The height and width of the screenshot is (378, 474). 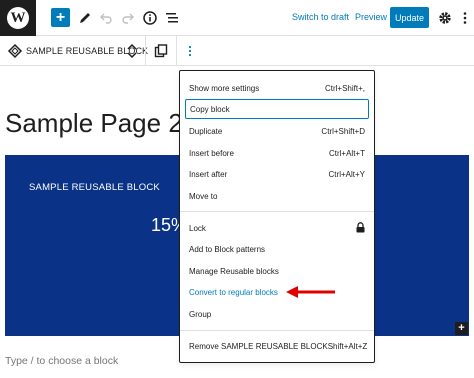 I want to click on update-button: Update, so click(x=409, y=17).